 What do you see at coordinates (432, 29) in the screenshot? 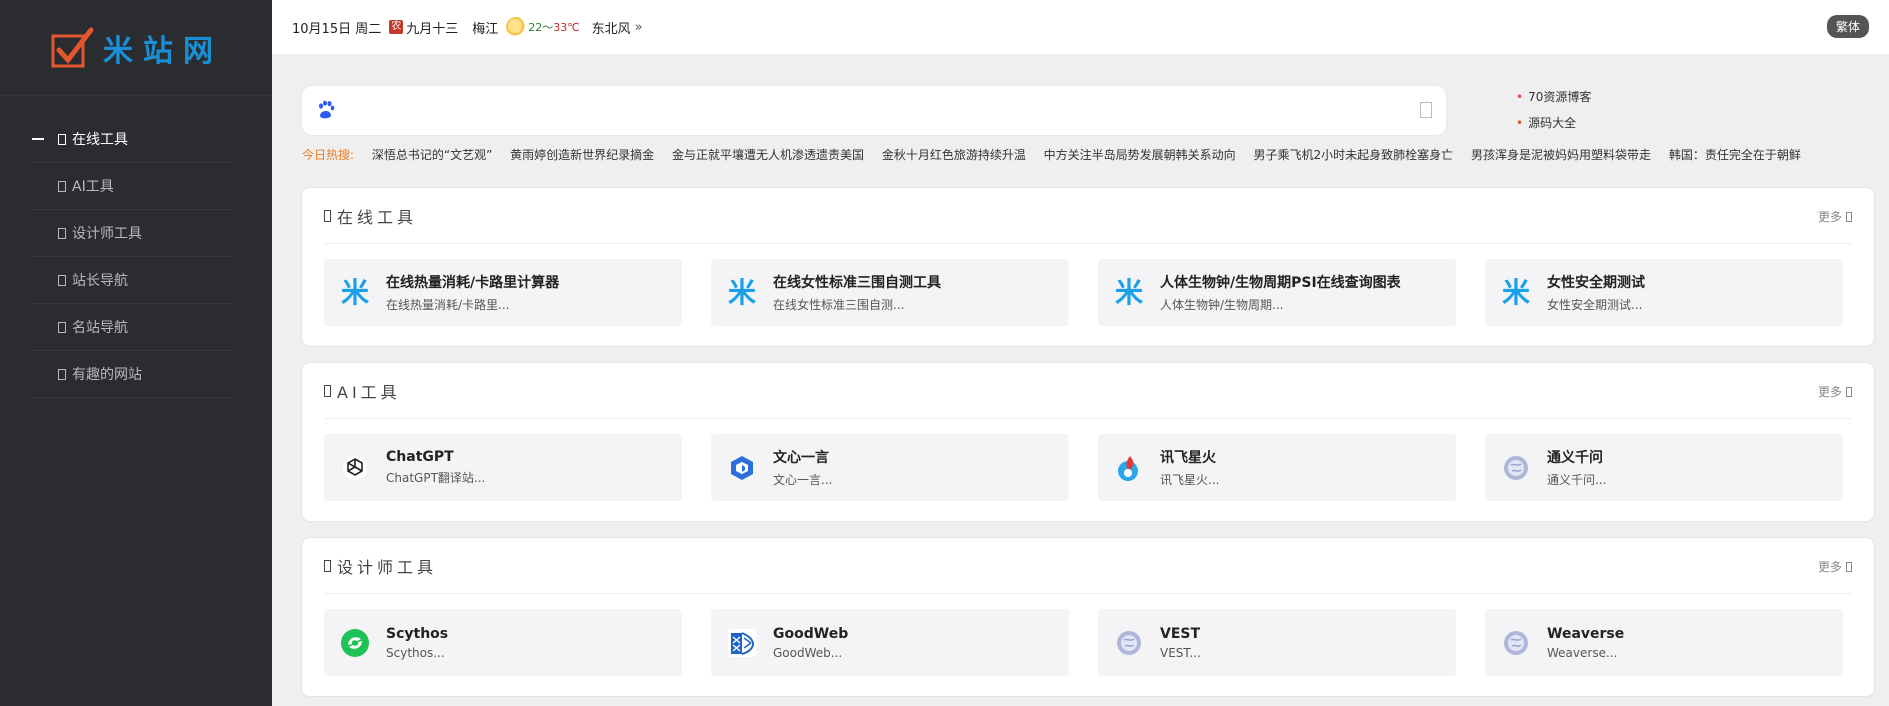
I see `lunar-date: 九月十三` at bounding box center [432, 29].